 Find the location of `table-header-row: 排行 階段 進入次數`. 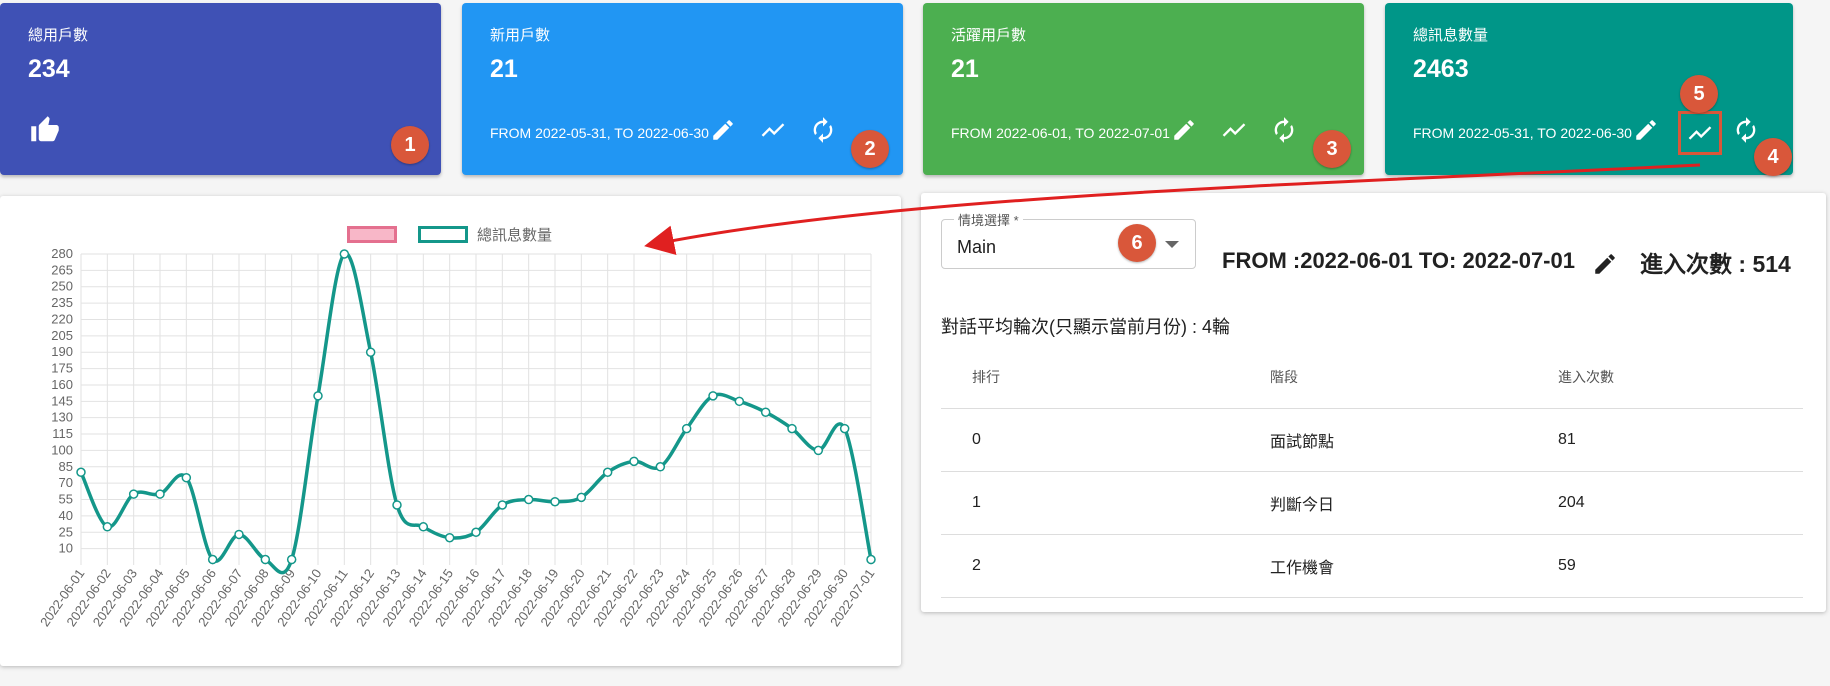

table-header-row: 排行 階段 進入次數 is located at coordinates (1372, 377).